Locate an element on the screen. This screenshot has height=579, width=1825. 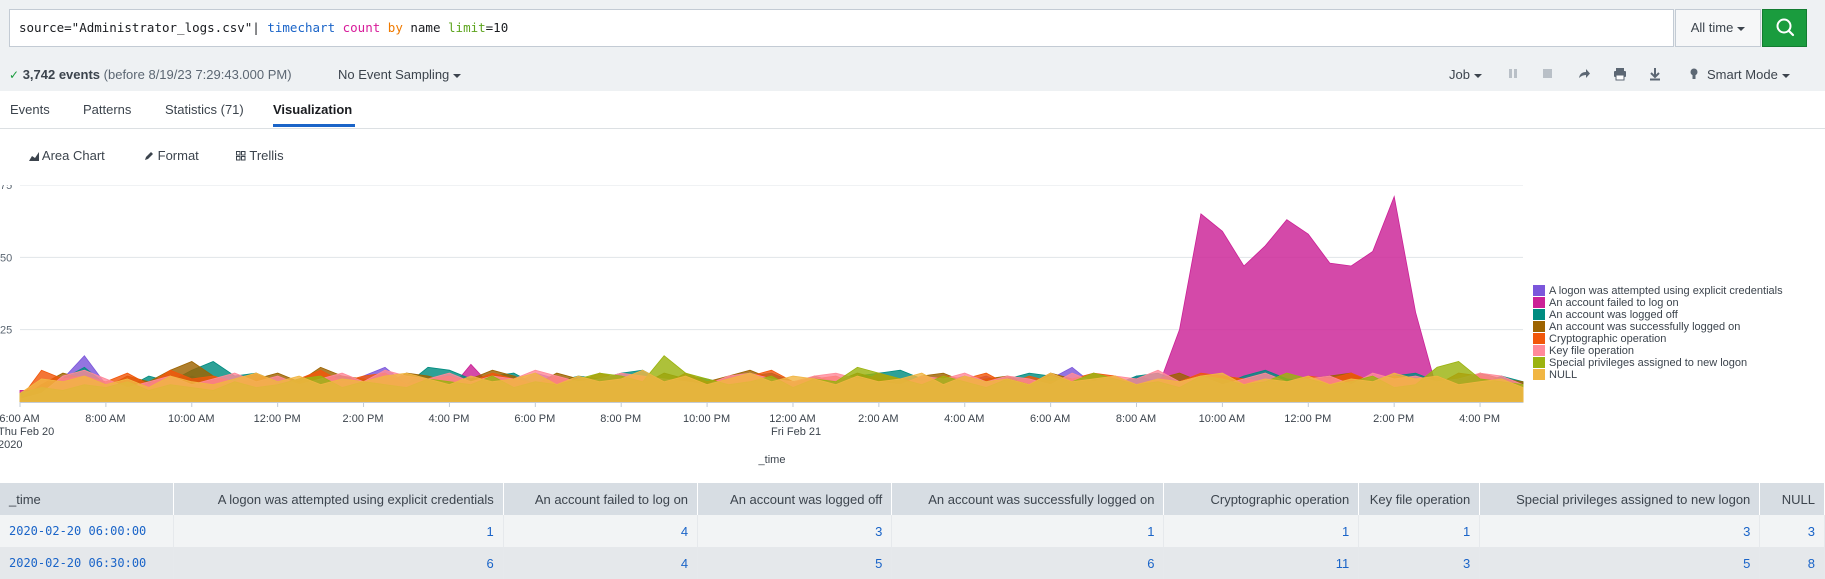
visualization-toolbar: Area Chart Format Trellis is located at coordinates (912, 159).